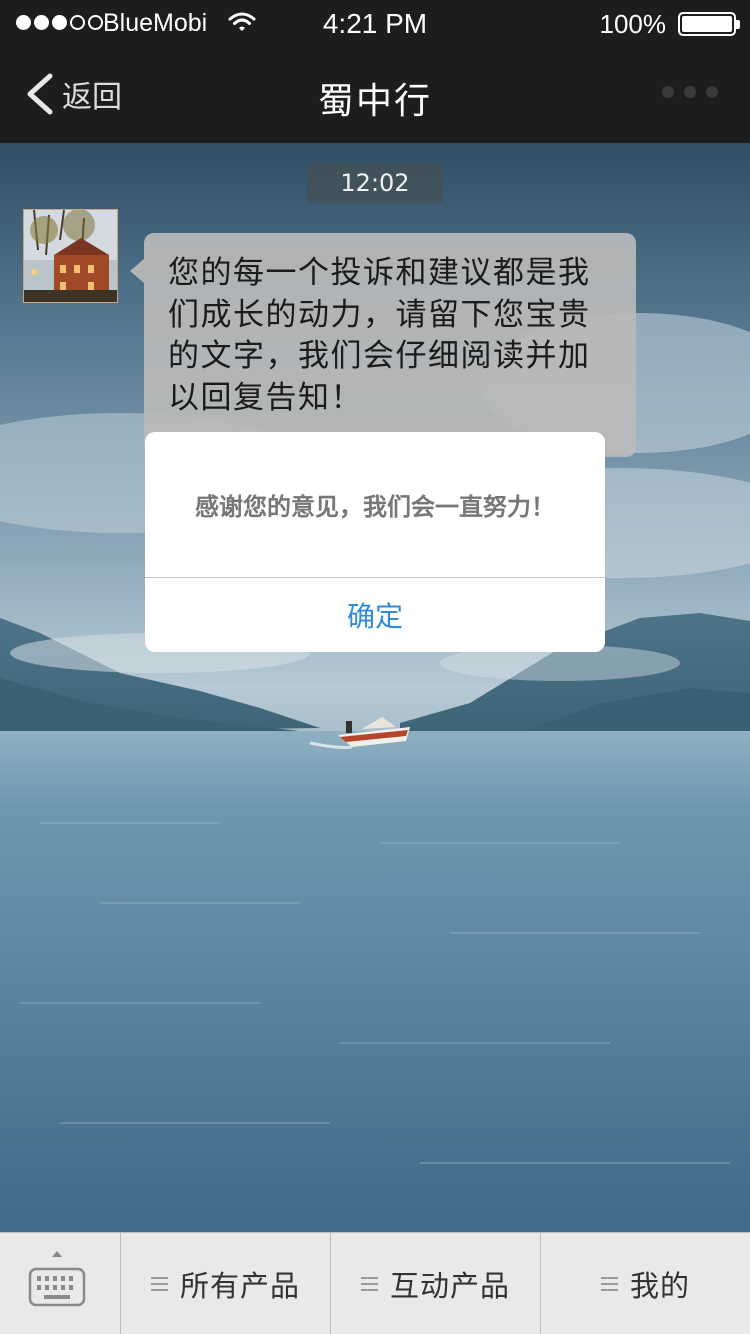 This screenshot has height=1334, width=750. What do you see at coordinates (374, 101) in the screenshot?
I see `page-title: 蜀中行` at bounding box center [374, 101].